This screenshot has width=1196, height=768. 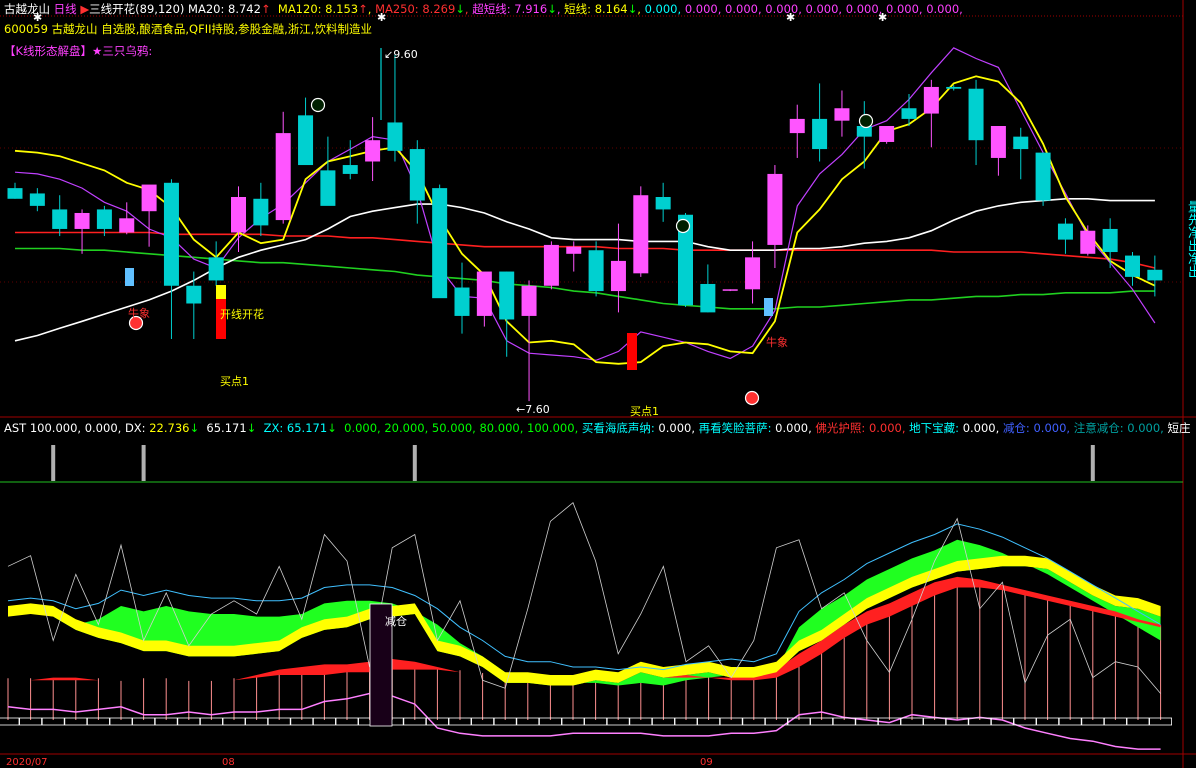 I want to click on ma20-value: 8.742, so click(x=244, y=9).